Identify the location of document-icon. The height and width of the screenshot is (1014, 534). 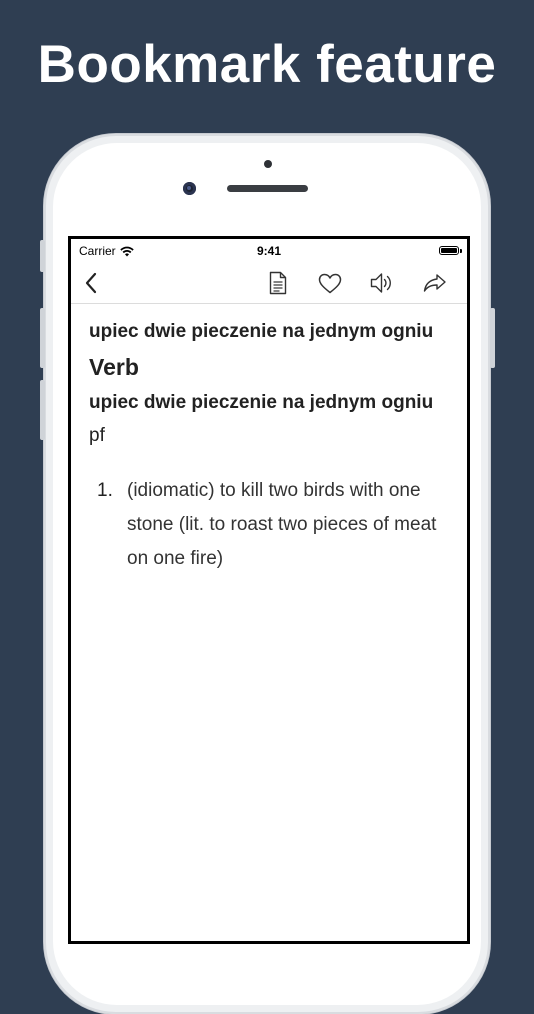
(278, 283).